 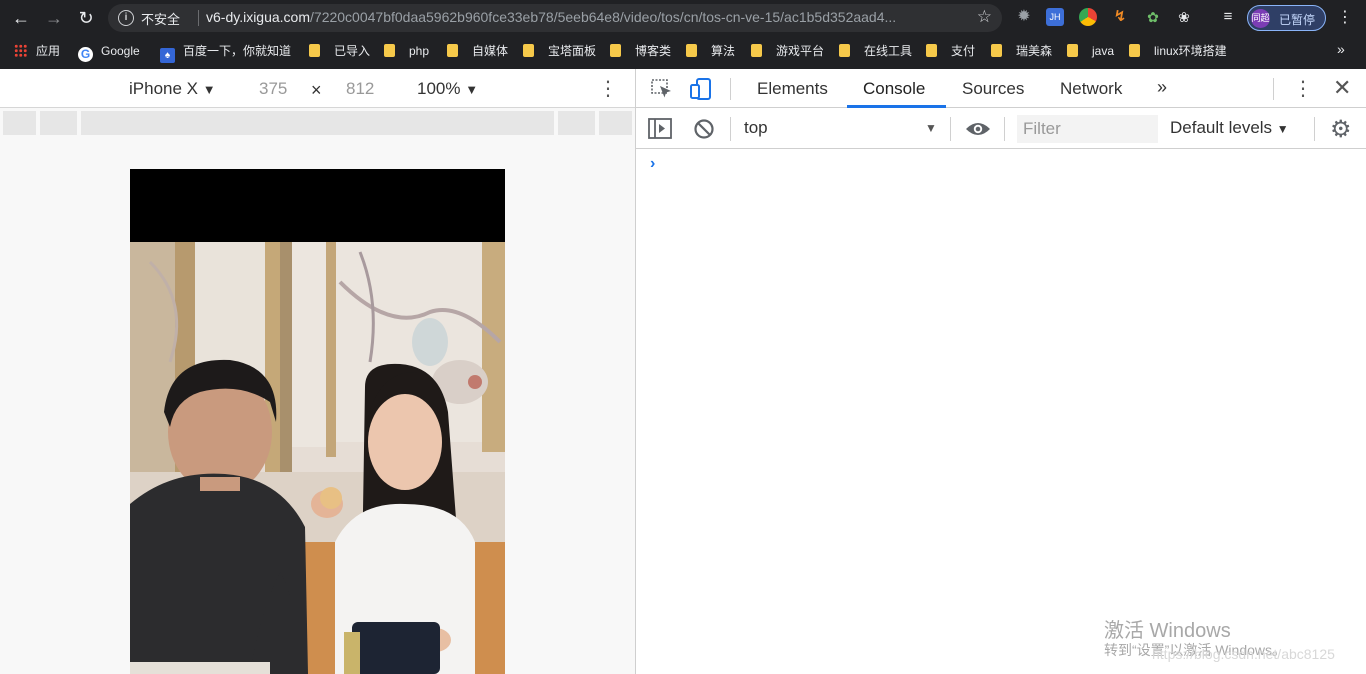 What do you see at coordinates (273, 89) in the screenshot?
I see `width-input: 375` at bounding box center [273, 89].